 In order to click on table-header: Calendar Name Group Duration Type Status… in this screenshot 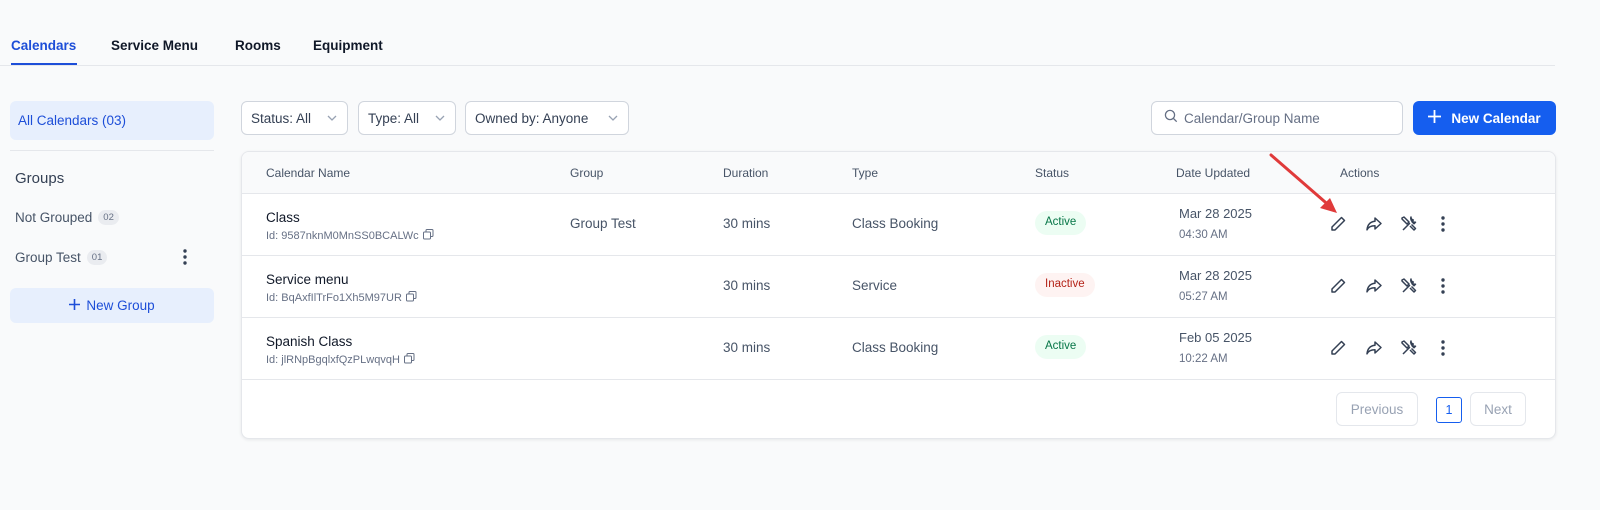, I will do `click(898, 173)`.